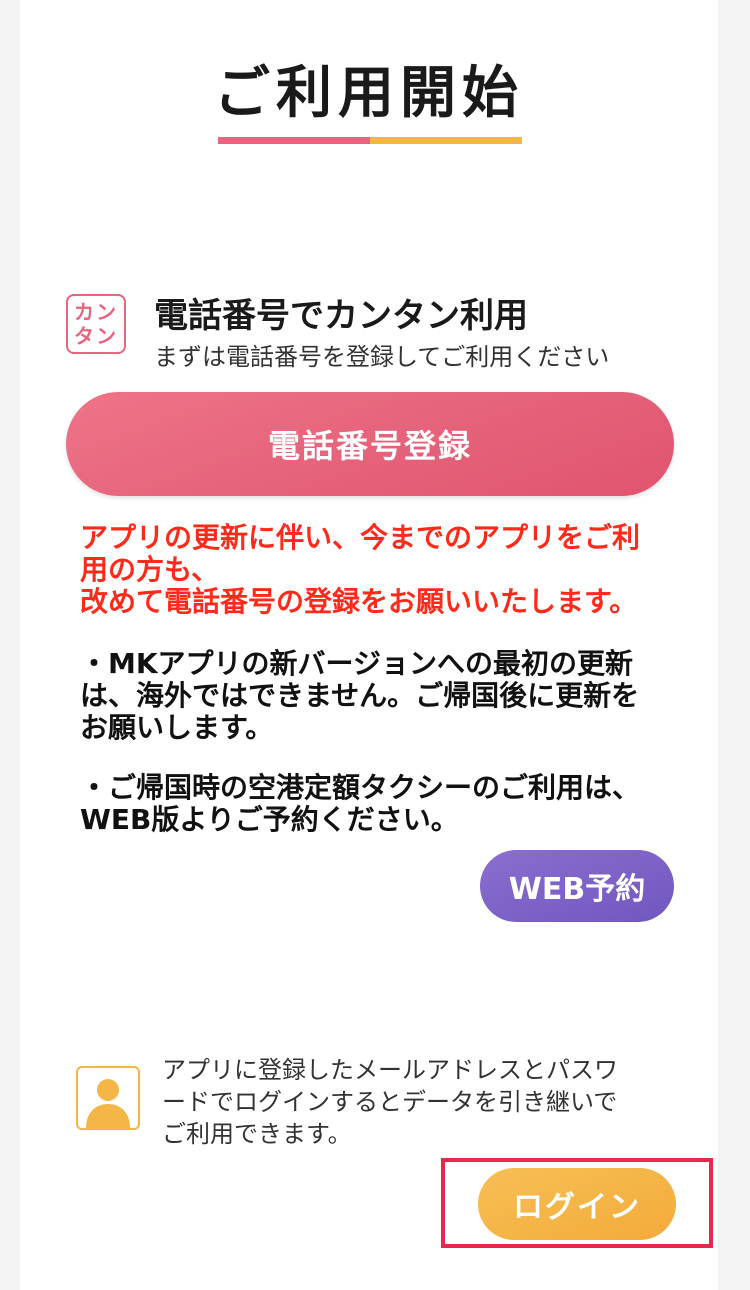 Image resolution: width=750 pixels, height=1290 pixels. Describe the element at coordinates (382, 357) in the screenshot. I see `phone-section-subtitle: まずは電話番号を登録してご利用ください` at that location.